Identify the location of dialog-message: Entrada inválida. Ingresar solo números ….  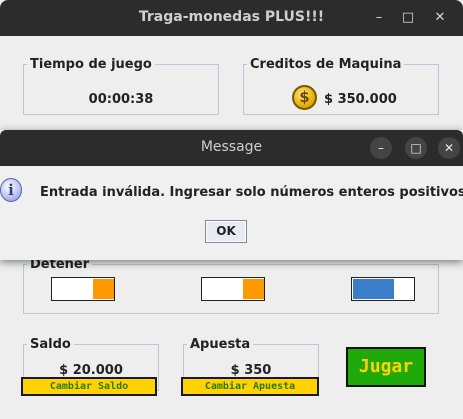
(251, 192).